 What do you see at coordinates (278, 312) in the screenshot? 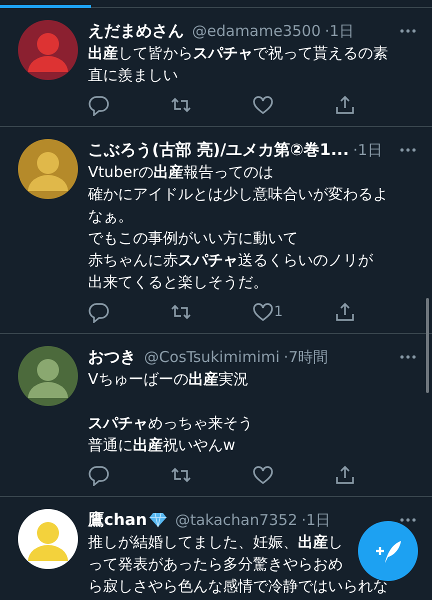
I see `like-count: 1` at bounding box center [278, 312].